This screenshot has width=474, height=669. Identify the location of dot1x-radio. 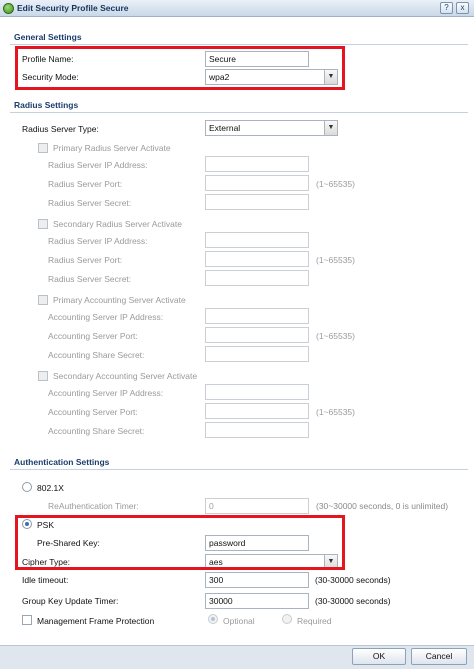
(27, 487).